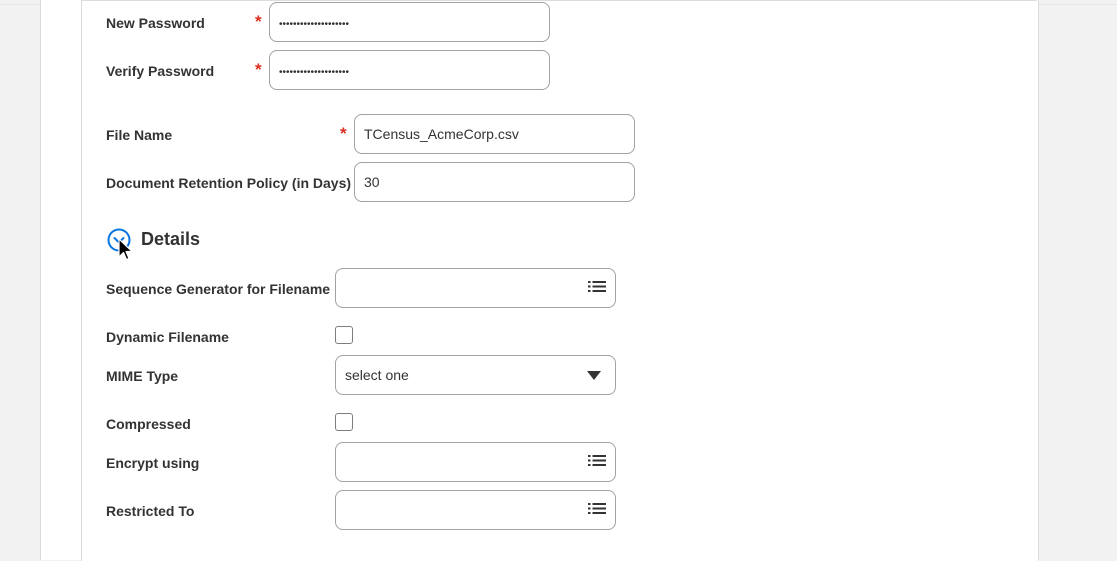 The width and height of the screenshot is (1117, 561). Describe the element at coordinates (409, 22) in the screenshot. I see `new-password-input: ••••••••••••••••••••` at that location.